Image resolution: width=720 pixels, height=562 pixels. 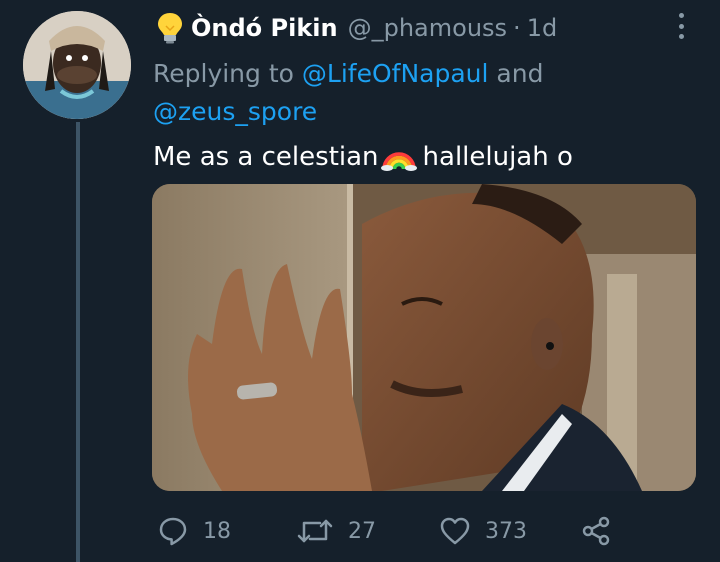 I want to click on reply-count: 18, so click(x=217, y=531).